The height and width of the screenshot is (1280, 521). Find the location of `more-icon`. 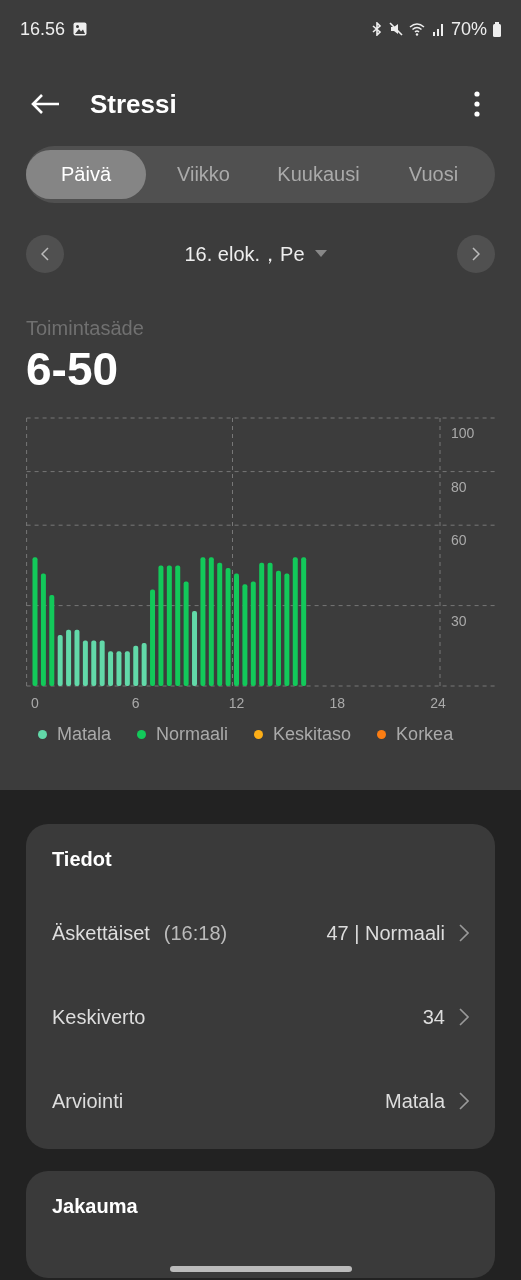

more-icon is located at coordinates (477, 104).